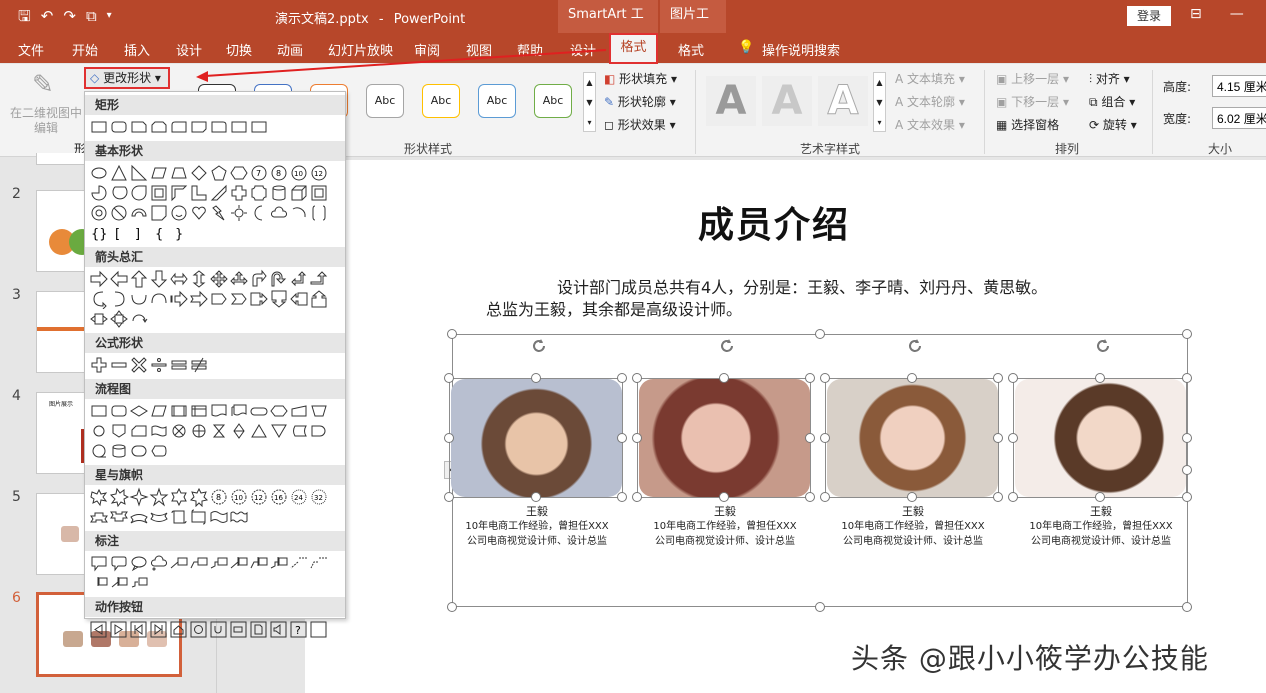 This screenshot has height=693, width=1266. I want to click on send-backward-button: ▣ 下移一层 ▾, so click(1032, 101).